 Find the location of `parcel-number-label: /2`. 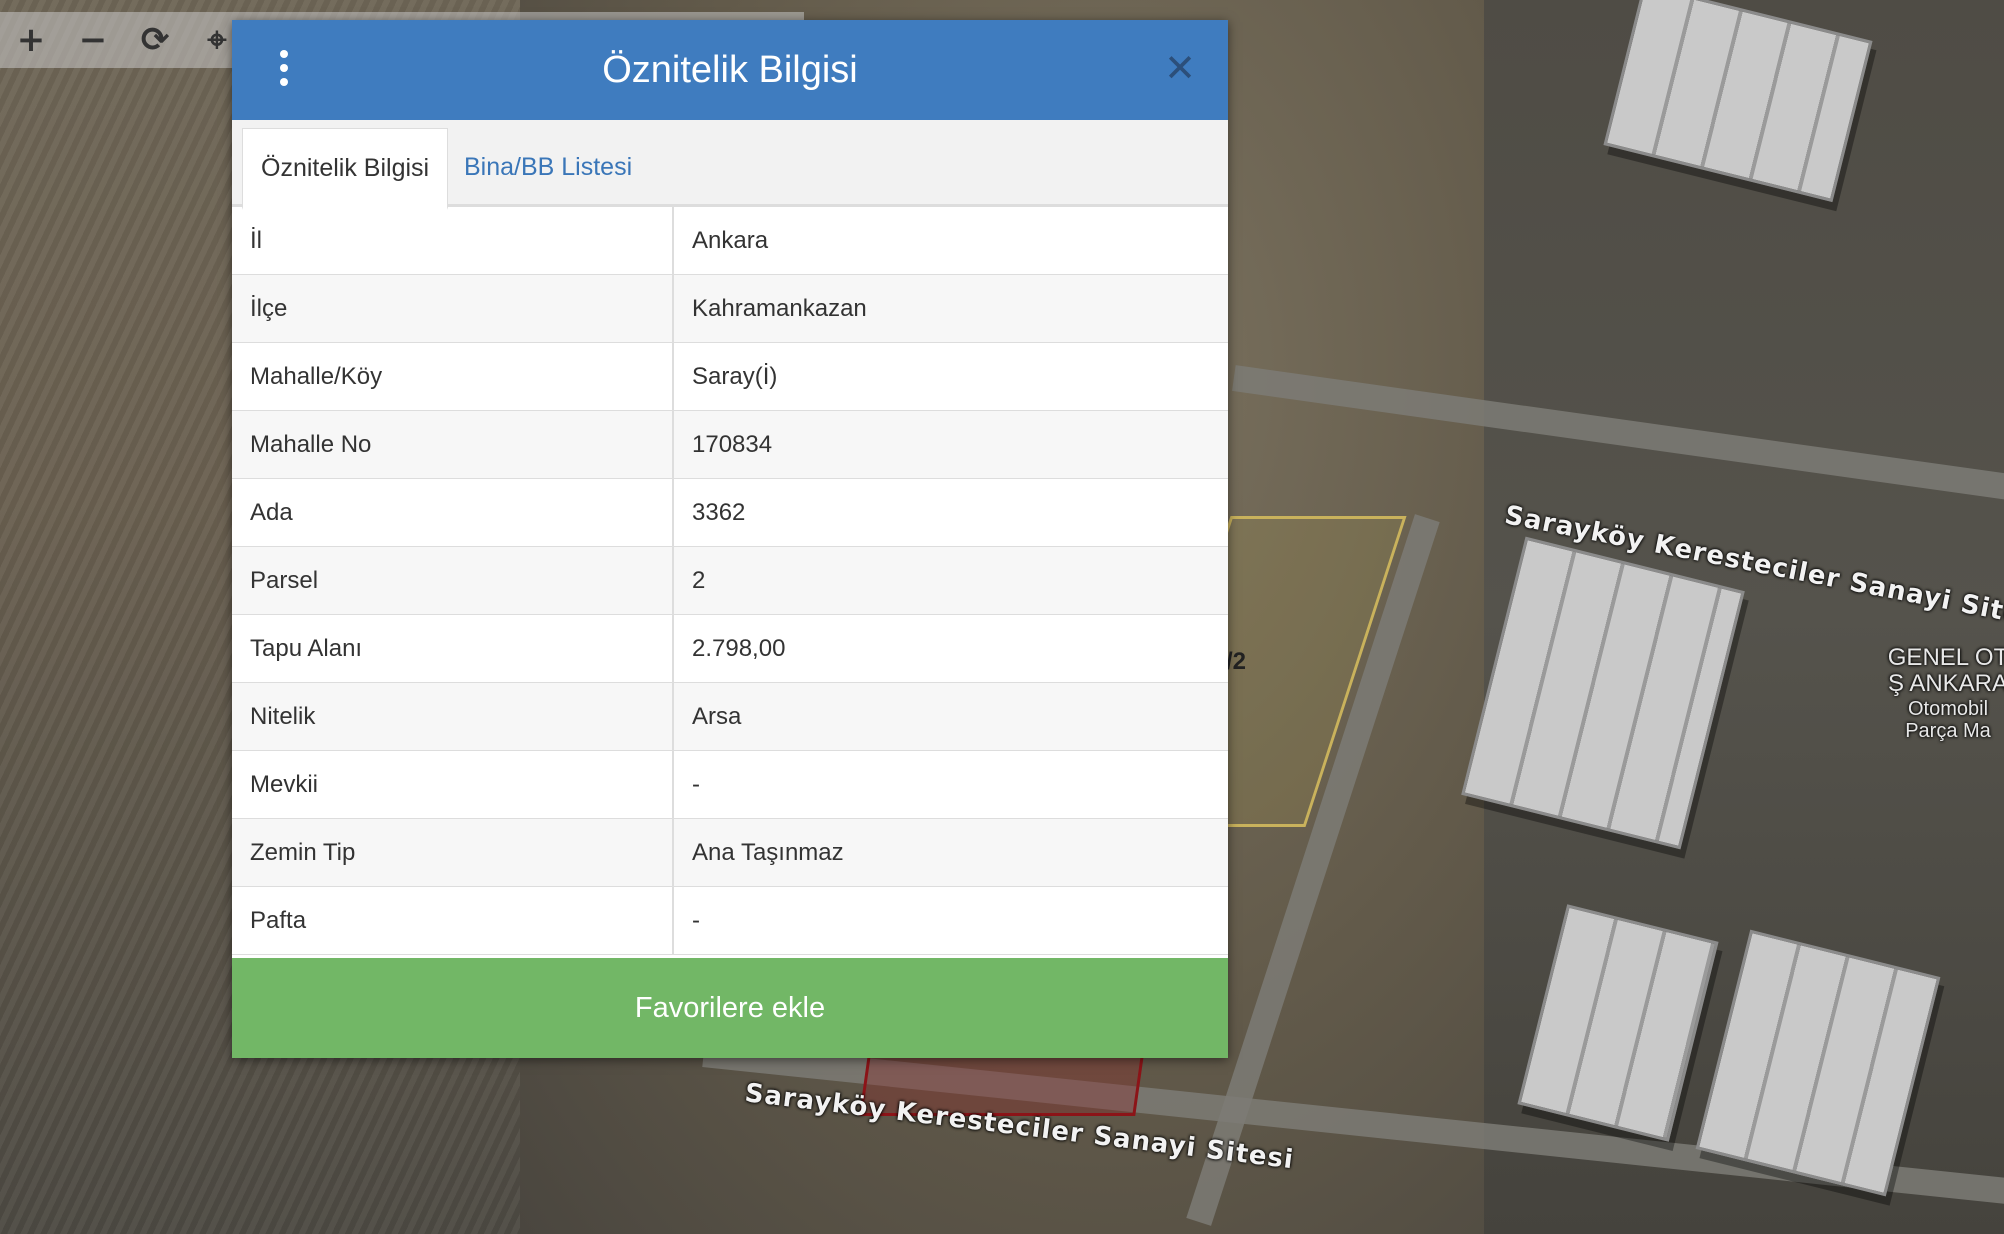

parcel-number-label: /2 is located at coordinates (1236, 661).